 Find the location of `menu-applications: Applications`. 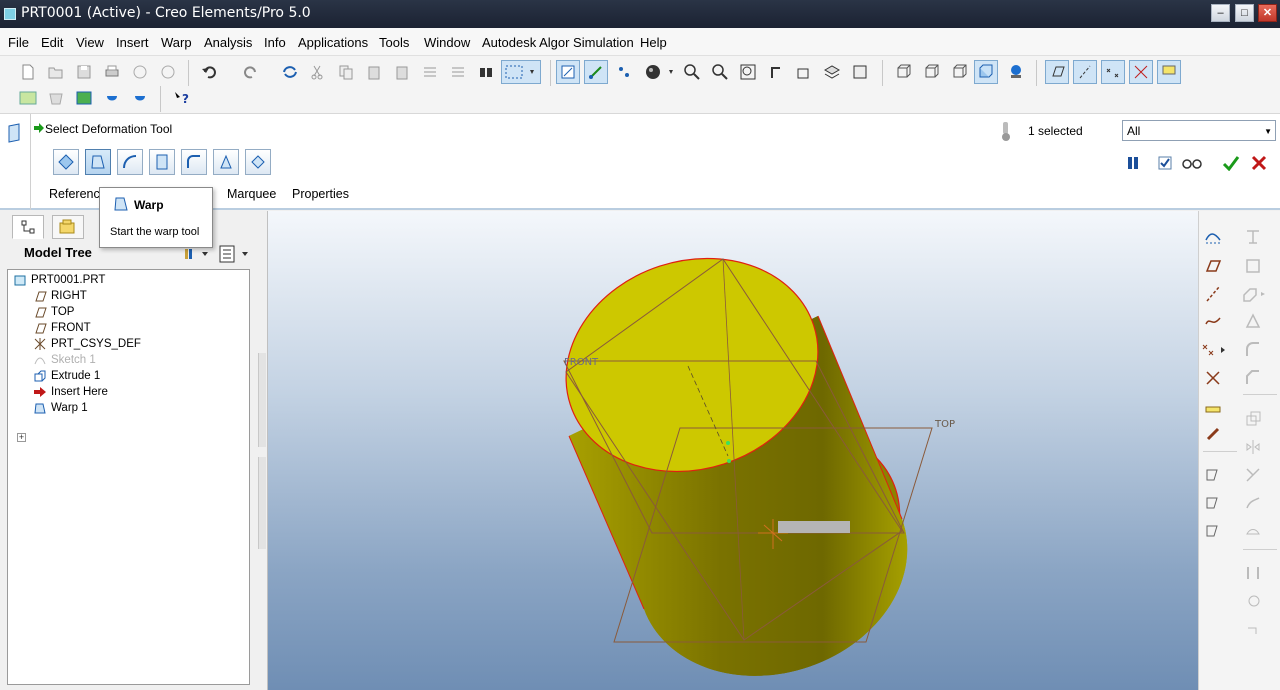

menu-applications: Applications is located at coordinates (333, 42).